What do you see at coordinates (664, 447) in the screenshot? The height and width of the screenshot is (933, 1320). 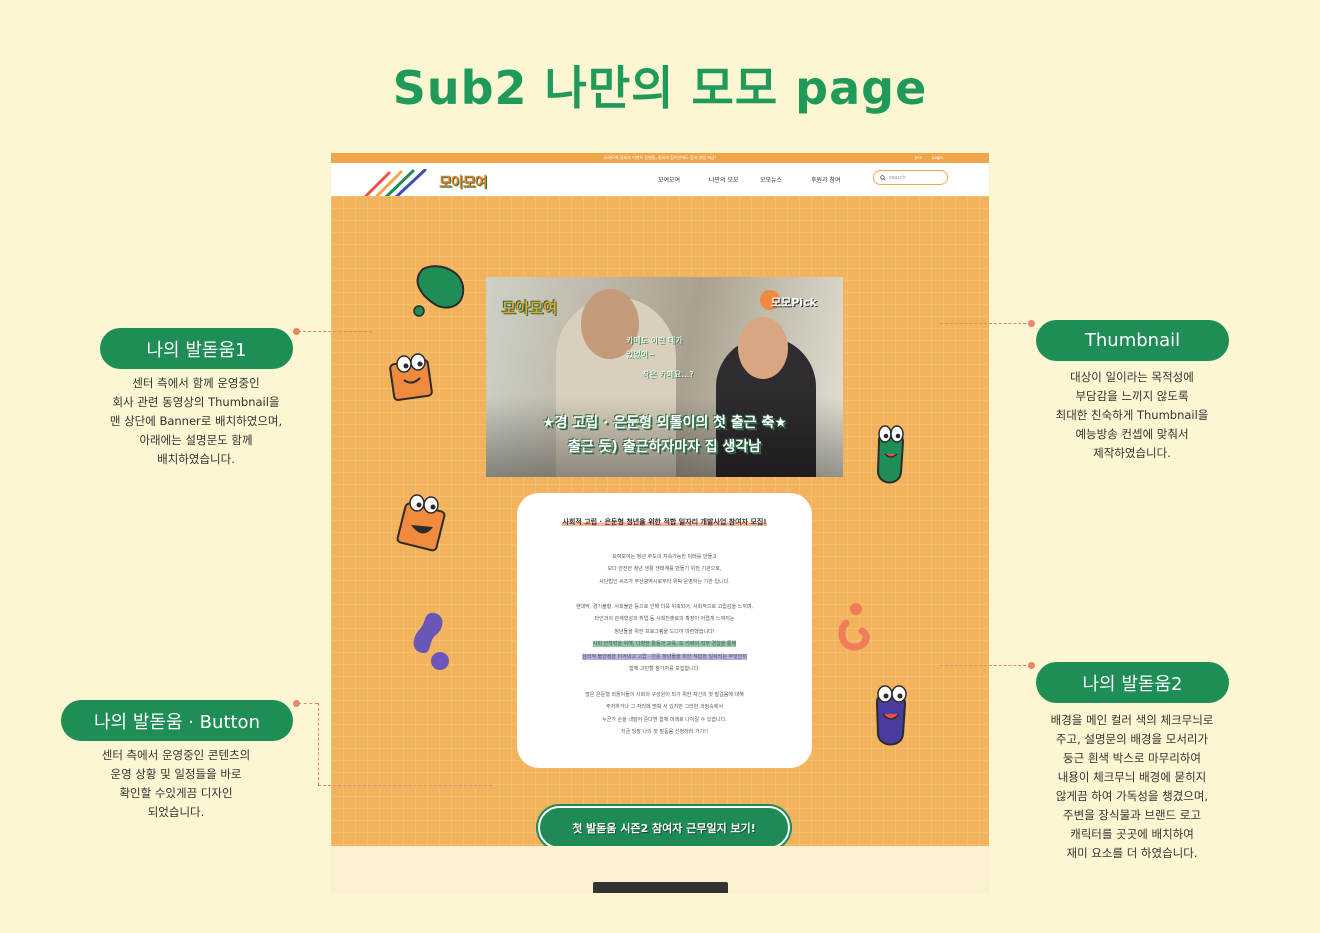 I see `thumbnail-caption-2: 출근 듯) 출근하자마자 집 생각남` at bounding box center [664, 447].